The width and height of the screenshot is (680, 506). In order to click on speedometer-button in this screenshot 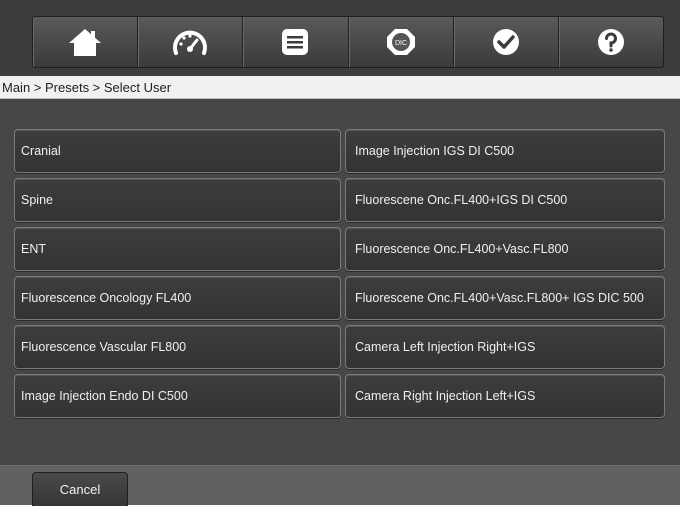, I will do `click(191, 42)`.